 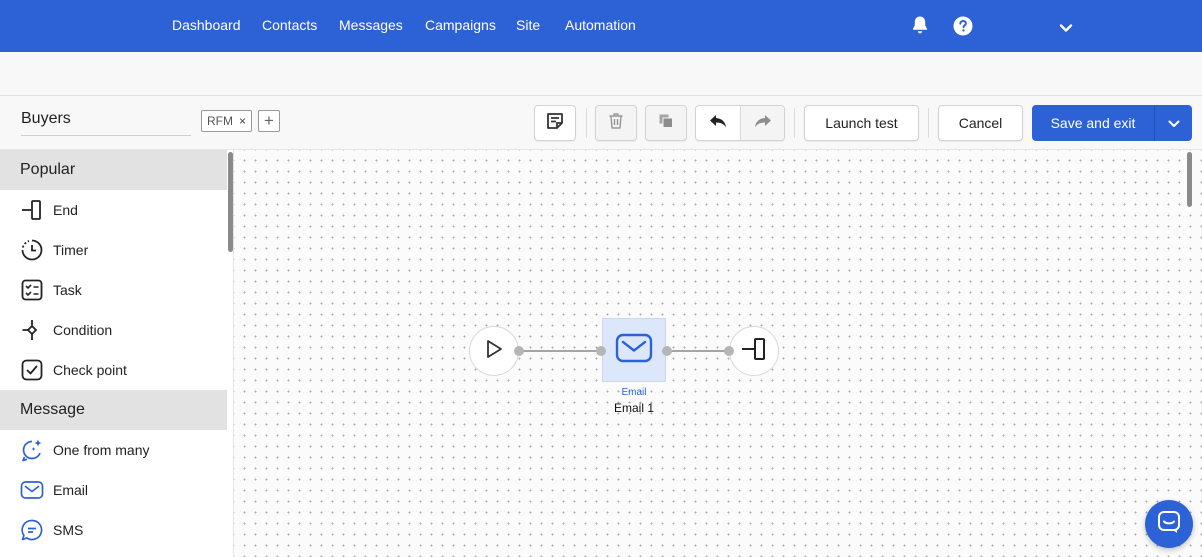 I want to click on note-icon, so click(x=555, y=123).